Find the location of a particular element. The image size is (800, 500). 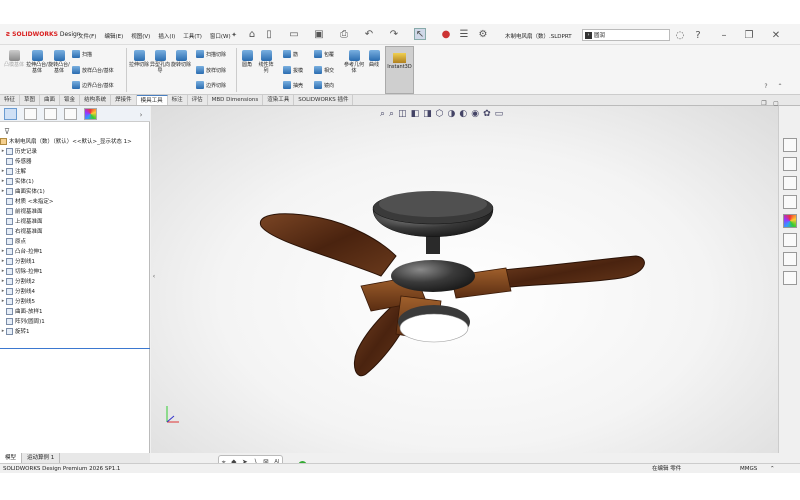

shell-button: 抽壳 is located at coordinates (293, 85).